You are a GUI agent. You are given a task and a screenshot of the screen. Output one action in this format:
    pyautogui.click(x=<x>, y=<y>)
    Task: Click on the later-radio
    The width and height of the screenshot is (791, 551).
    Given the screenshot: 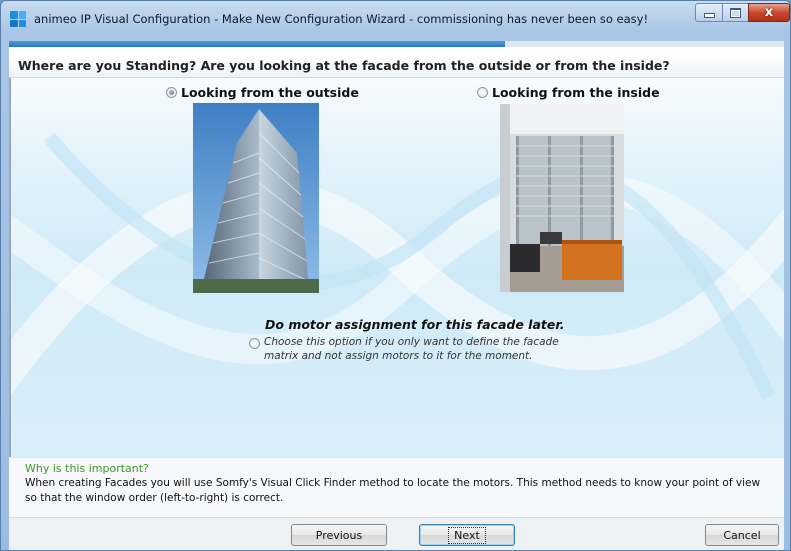 What is the action you would take?
    pyautogui.click(x=254, y=343)
    